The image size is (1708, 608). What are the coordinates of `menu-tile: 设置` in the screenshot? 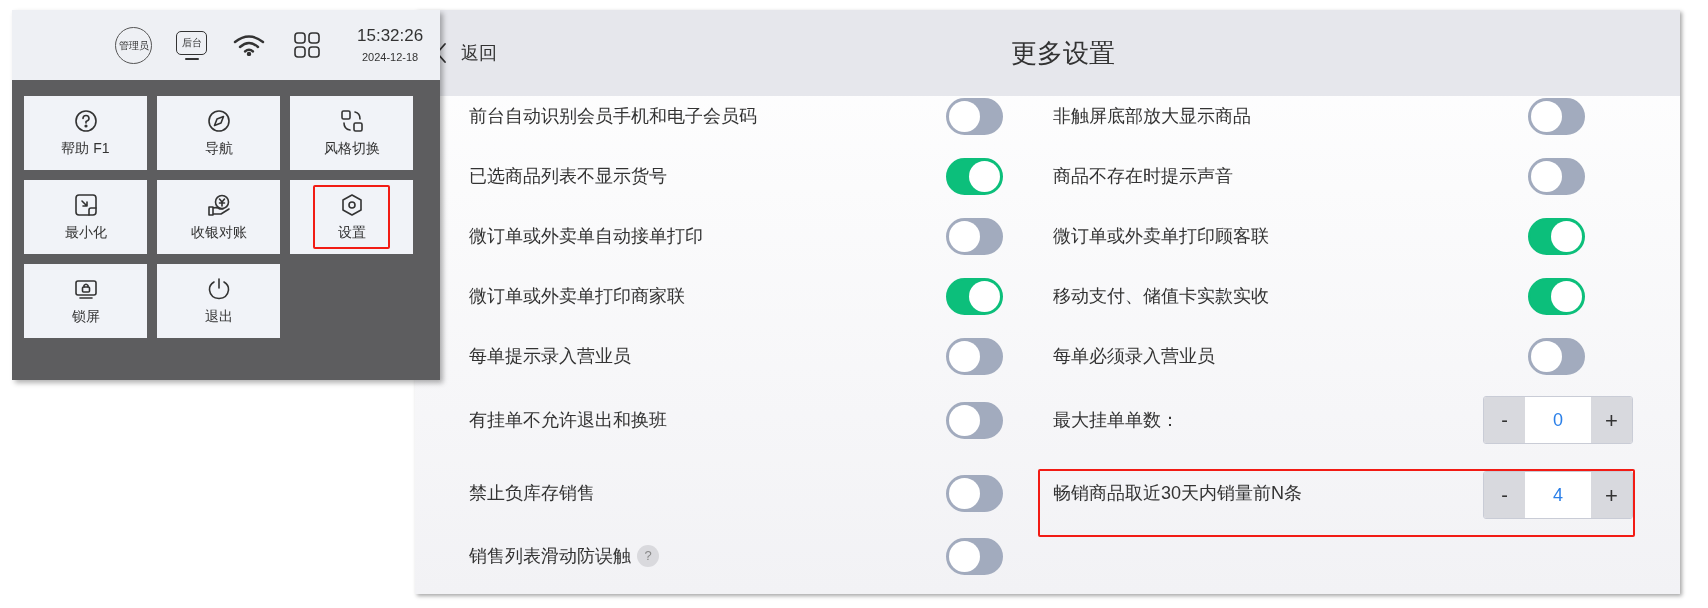 It's located at (351, 217).